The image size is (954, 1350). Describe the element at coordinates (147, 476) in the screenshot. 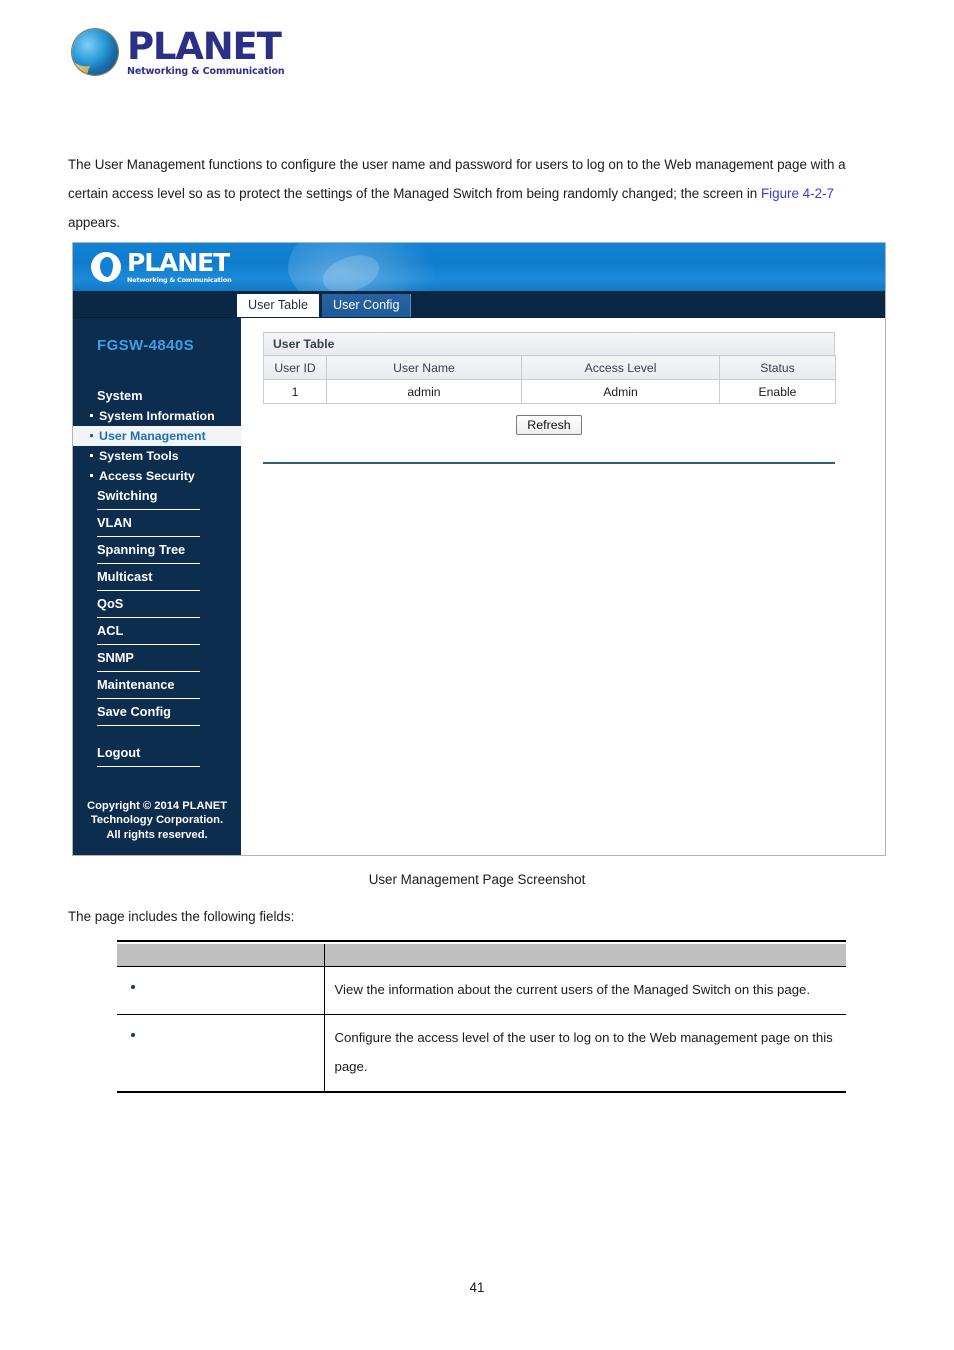

I see `sidebar-label-access-security: Access Security` at that location.